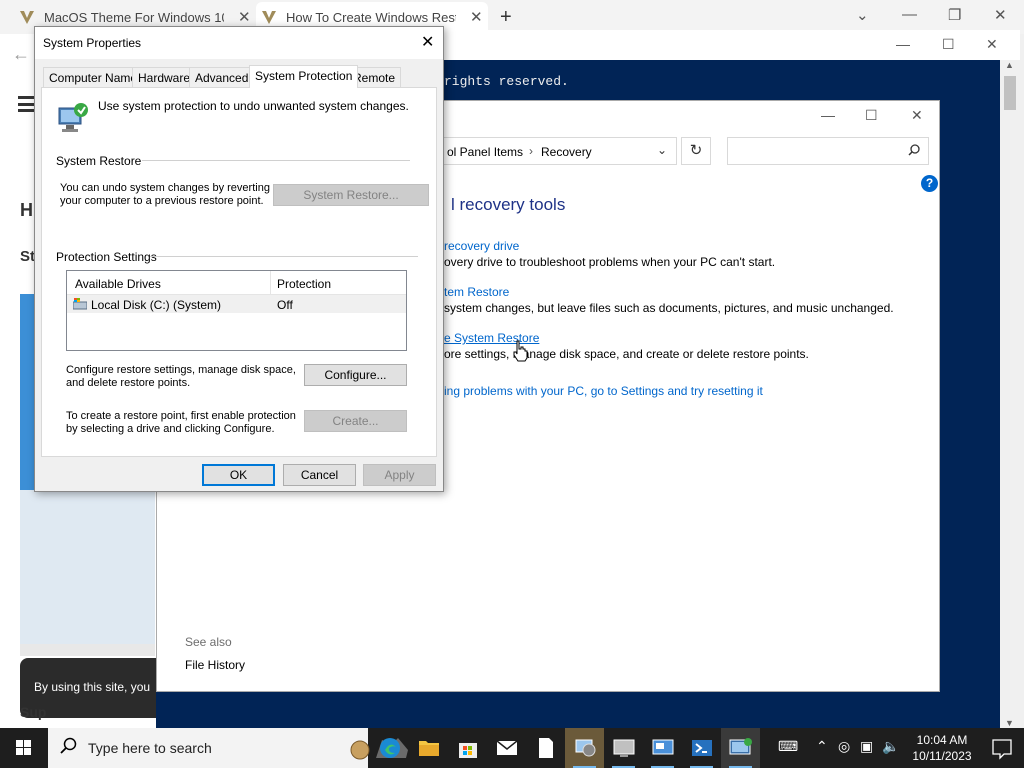 The image size is (1024, 768). Describe the element at coordinates (948, 44) in the screenshot. I see `powershell-maximize-button: ☐` at that location.